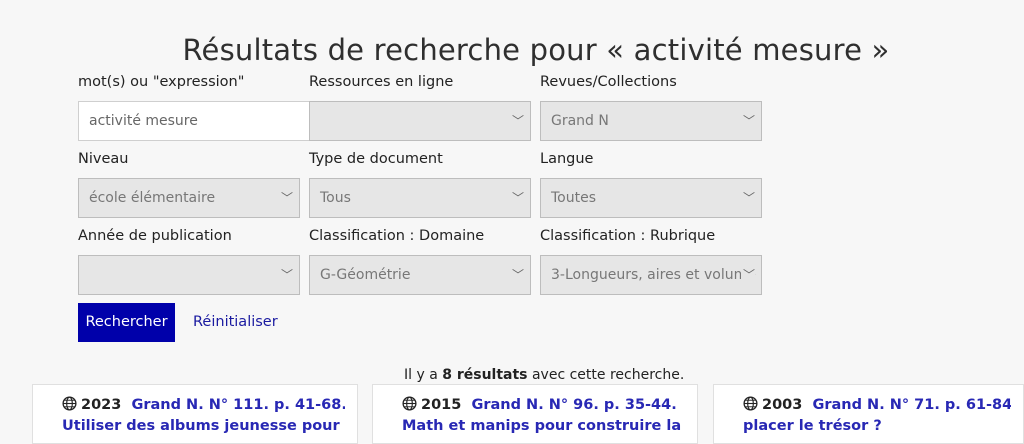 The image size is (1024, 444). What do you see at coordinates (911, 405) in the screenshot?
I see `result-link: Grand N. N° 71. p. 61-84. Où` at bounding box center [911, 405].